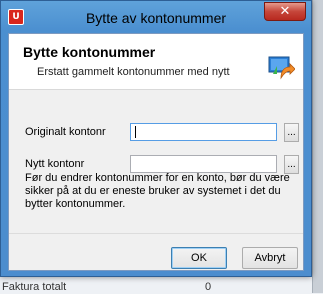 The height and width of the screenshot is (294, 323). I want to click on swap-document-icon, so click(281, 68).